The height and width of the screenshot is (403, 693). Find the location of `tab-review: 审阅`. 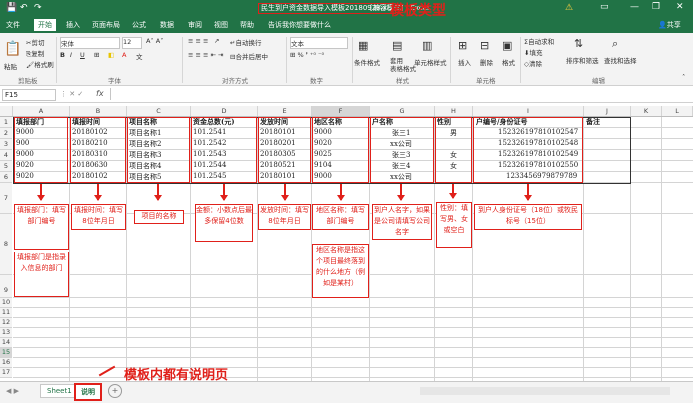

tab-review: 审阅 is located at coordinates (195, 25).